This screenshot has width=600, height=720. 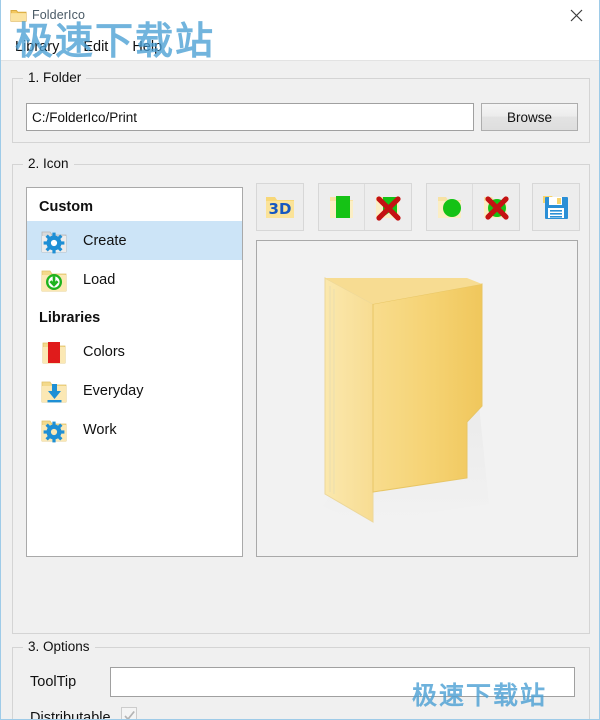 What do you see at coordinates (59, 15) in the screenshot?
I see `window-title: FolderIco` at bounding box center [59, 15].